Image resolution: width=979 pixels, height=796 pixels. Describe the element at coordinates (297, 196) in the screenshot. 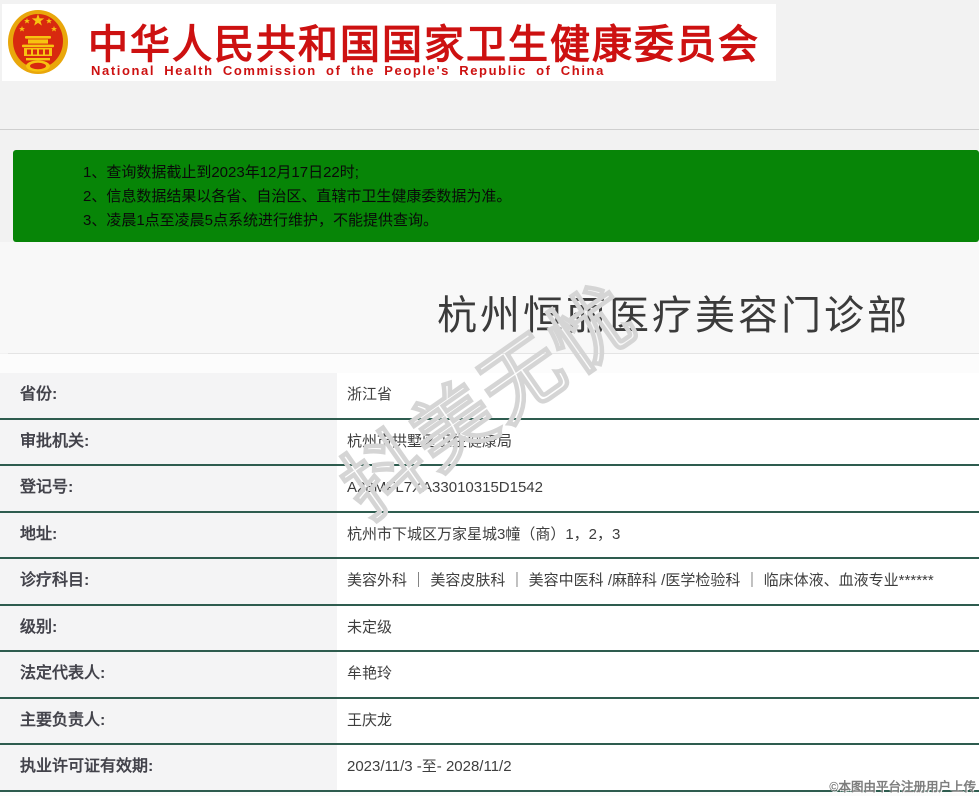

I see `notice-line: 2、信息数据结果以各省、自治区、直辖市卫生健康委数据为准。` at that location.